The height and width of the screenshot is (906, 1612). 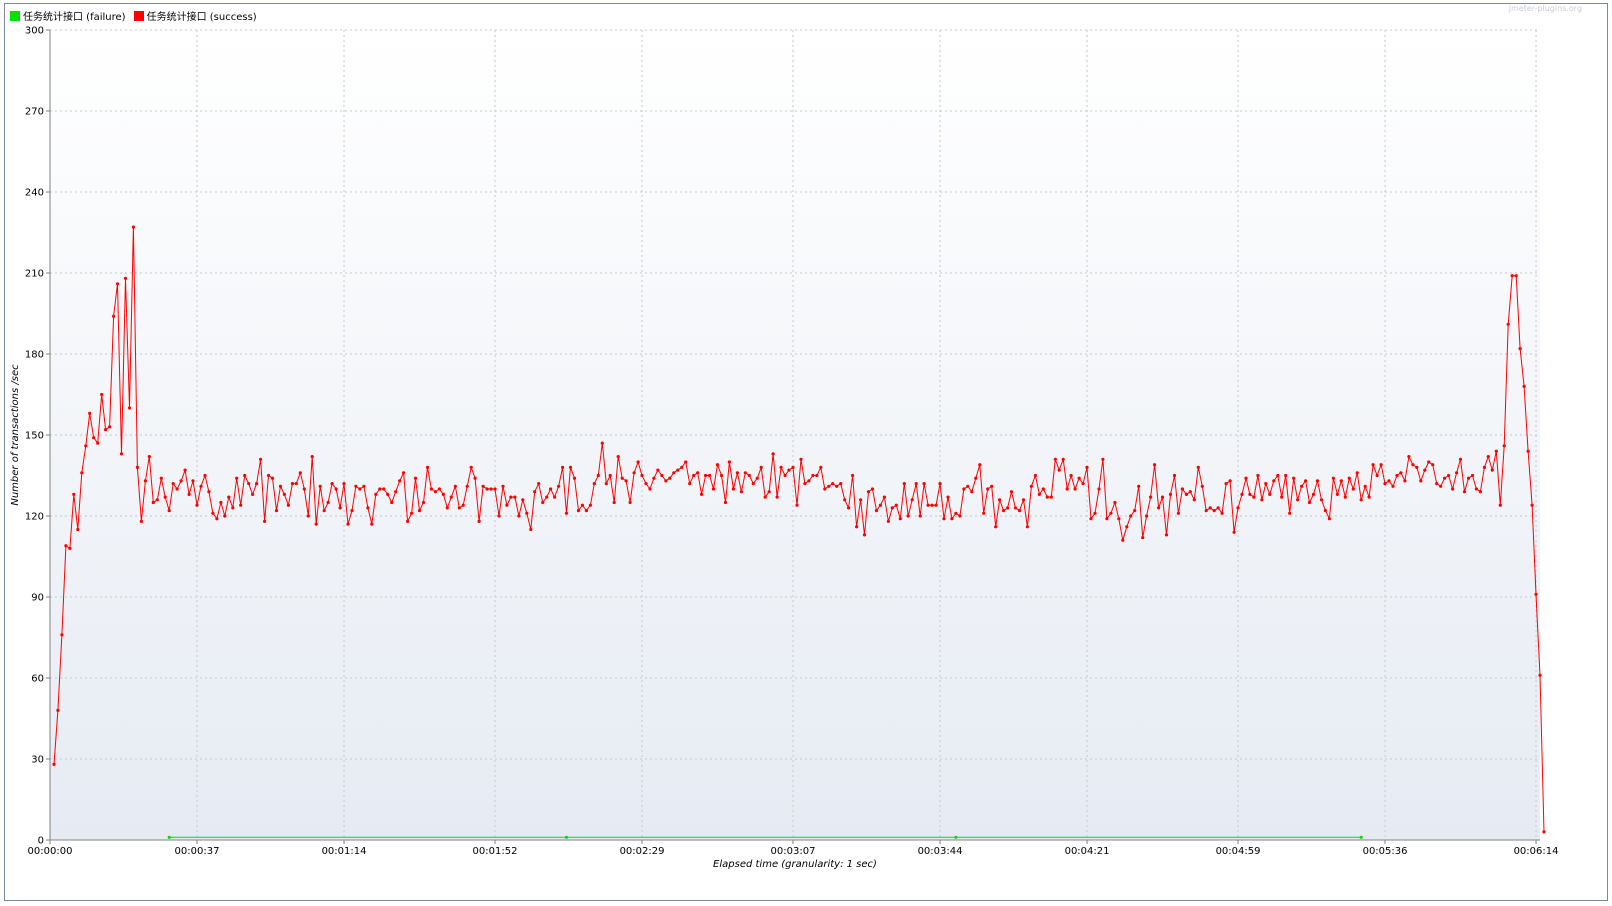 I want to click on y-tick-label: 60, so click(x=37, y=679).